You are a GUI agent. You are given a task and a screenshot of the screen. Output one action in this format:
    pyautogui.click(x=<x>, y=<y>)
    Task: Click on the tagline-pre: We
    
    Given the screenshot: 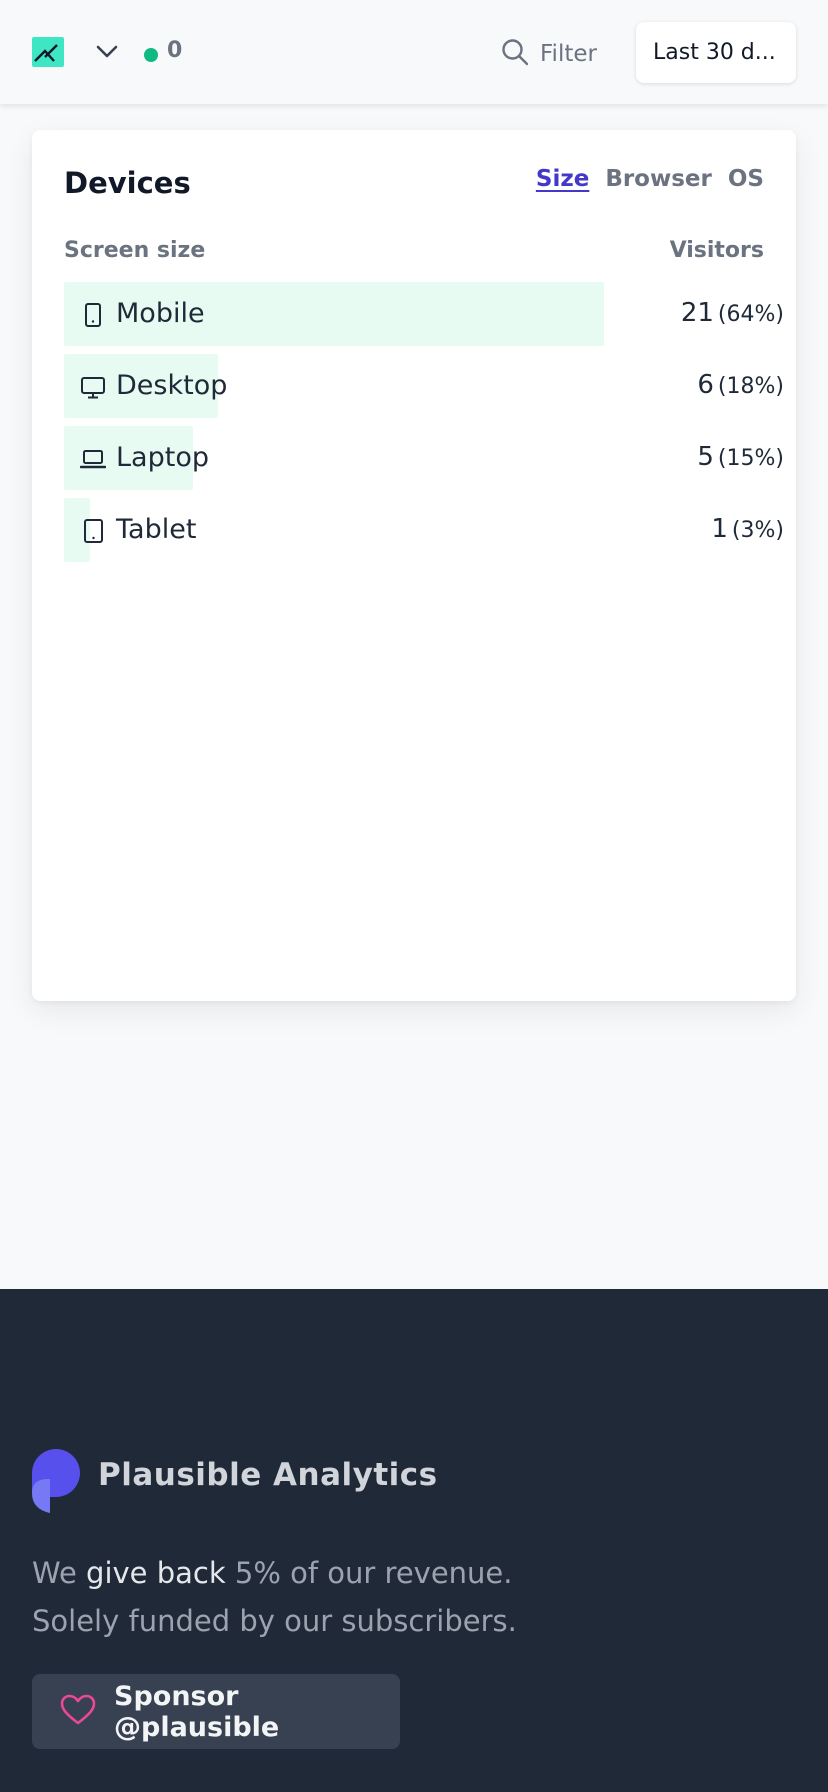 What is the action you would take?
    pyautogui.click(x=59, y=1573)
    